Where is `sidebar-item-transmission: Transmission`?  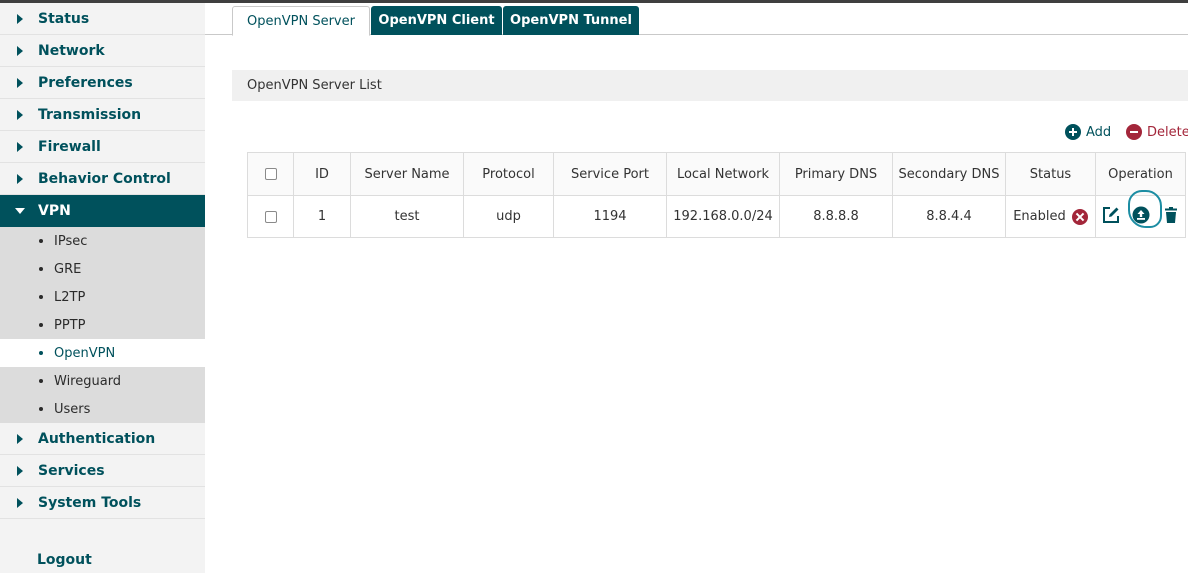 sidebar-item-transmission: Transmission is located at coordinates (102, 115).